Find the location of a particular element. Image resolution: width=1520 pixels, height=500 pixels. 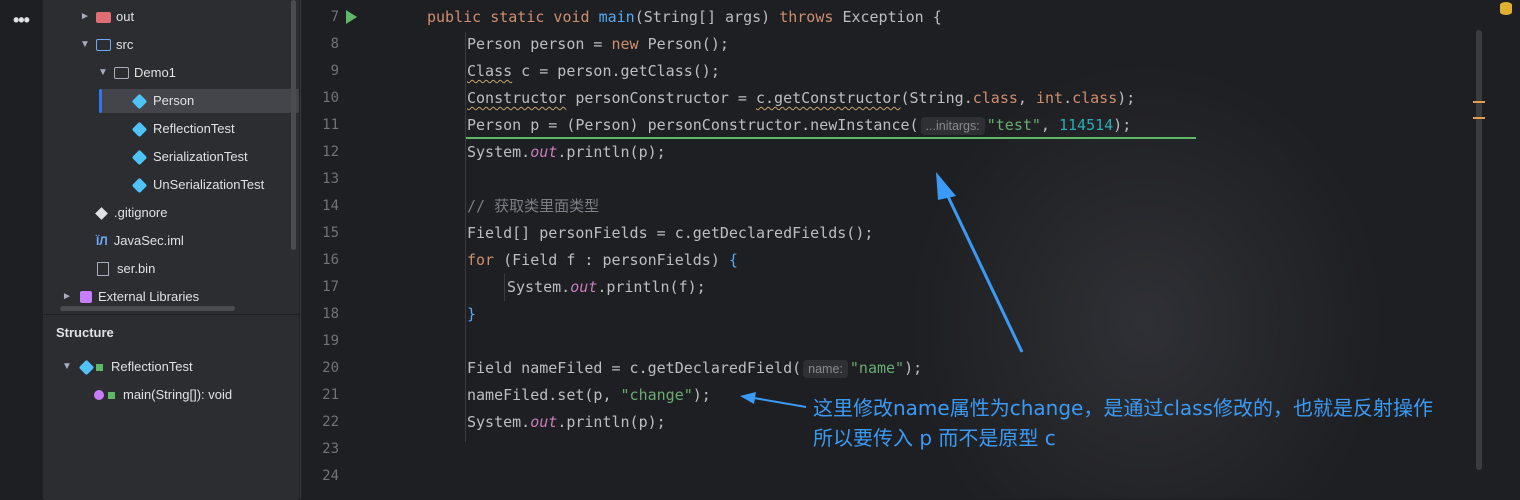

tree-item-label: .gitignore is located at coordinates (141, 212).